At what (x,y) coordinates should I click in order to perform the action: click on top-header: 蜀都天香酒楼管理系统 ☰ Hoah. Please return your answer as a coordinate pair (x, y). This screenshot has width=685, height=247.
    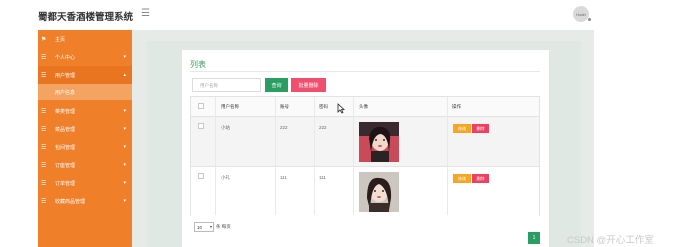
    Looking at the image, I should click on (316, 15).